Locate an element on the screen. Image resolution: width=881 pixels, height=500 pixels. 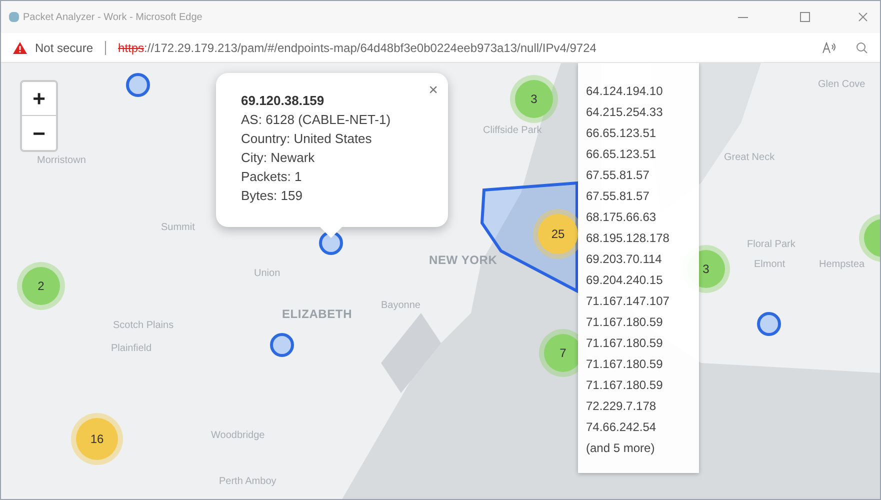
place-label: Cliffside Park is located at coordinates (512, 131).